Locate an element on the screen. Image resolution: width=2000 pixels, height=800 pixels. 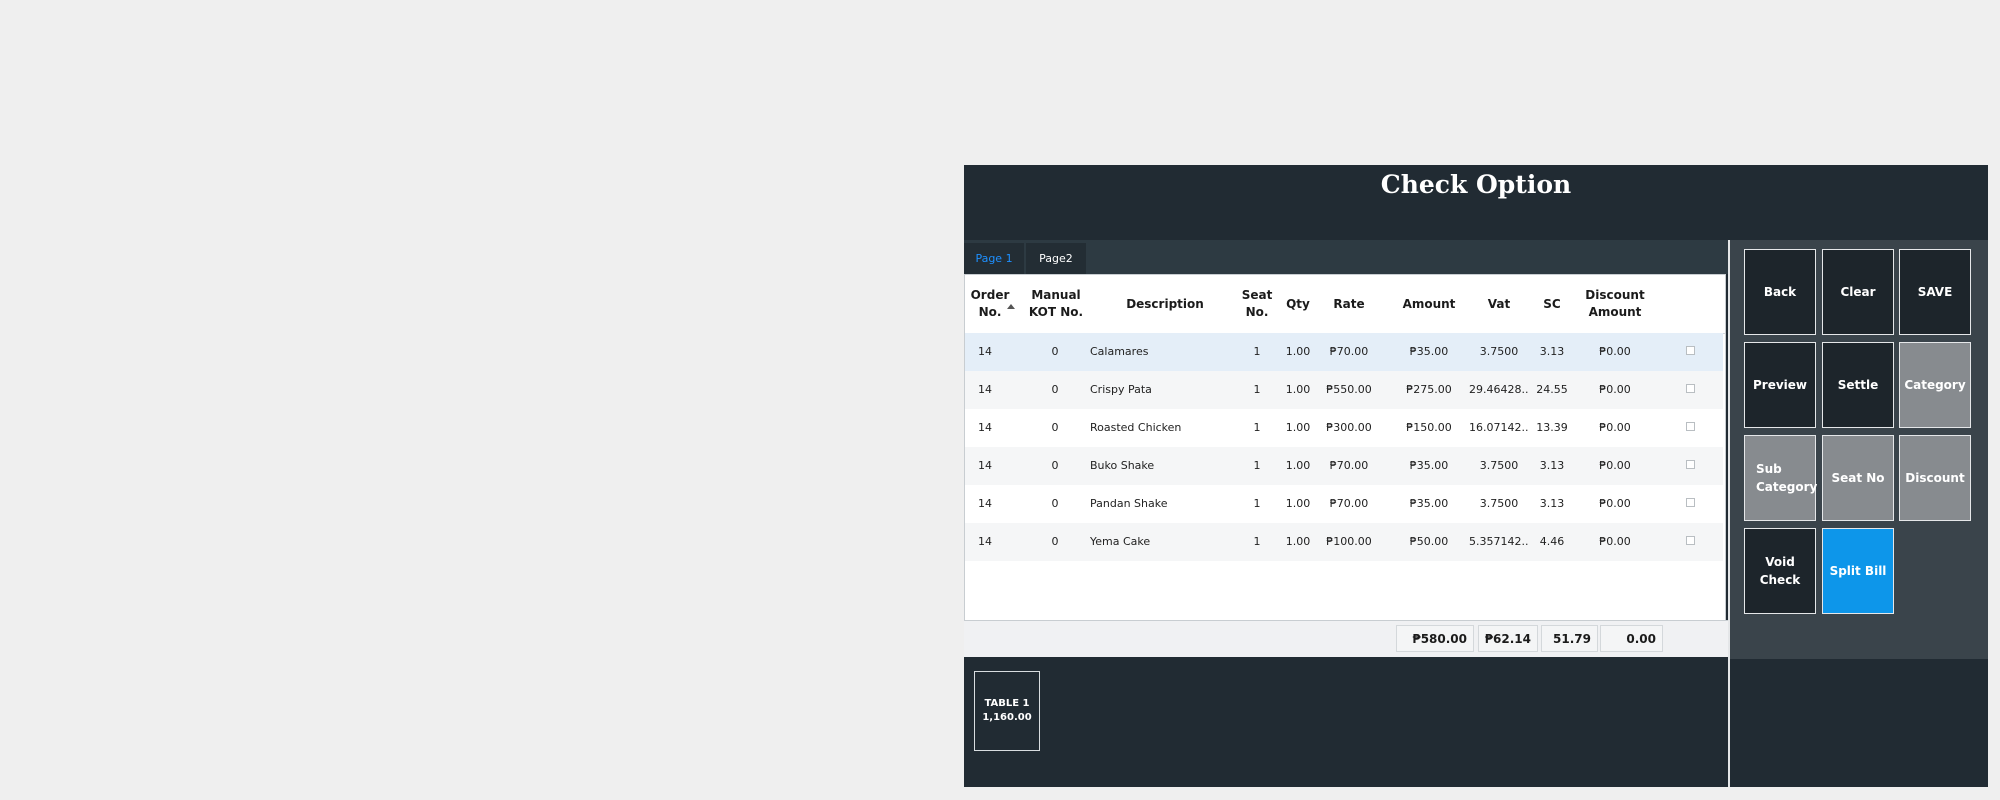
cell-amount: ₱50.00 is located at coordinates (1429, 541).